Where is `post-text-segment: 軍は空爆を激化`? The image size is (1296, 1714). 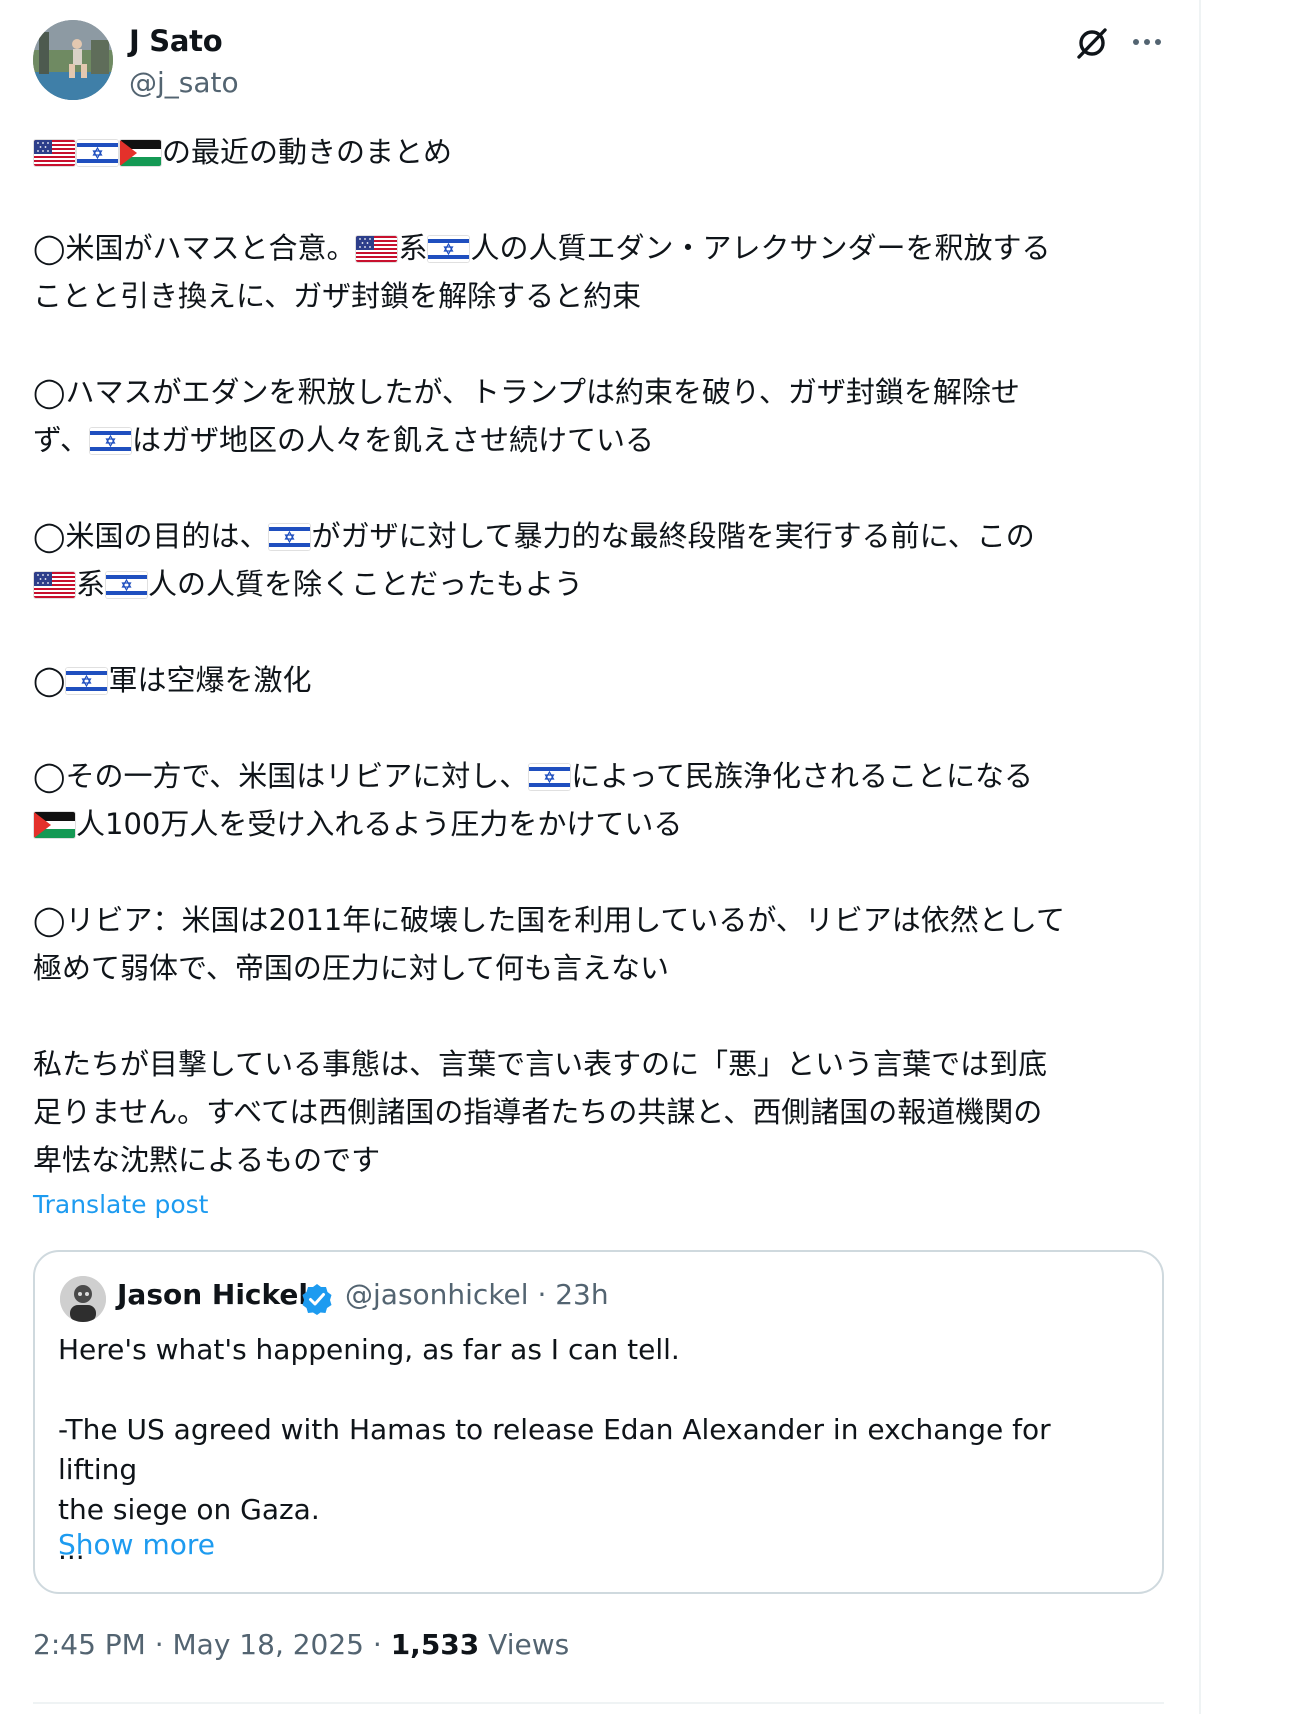
post-text-segment: 軍は空爆を激化 is located at coordinates (210, 680).